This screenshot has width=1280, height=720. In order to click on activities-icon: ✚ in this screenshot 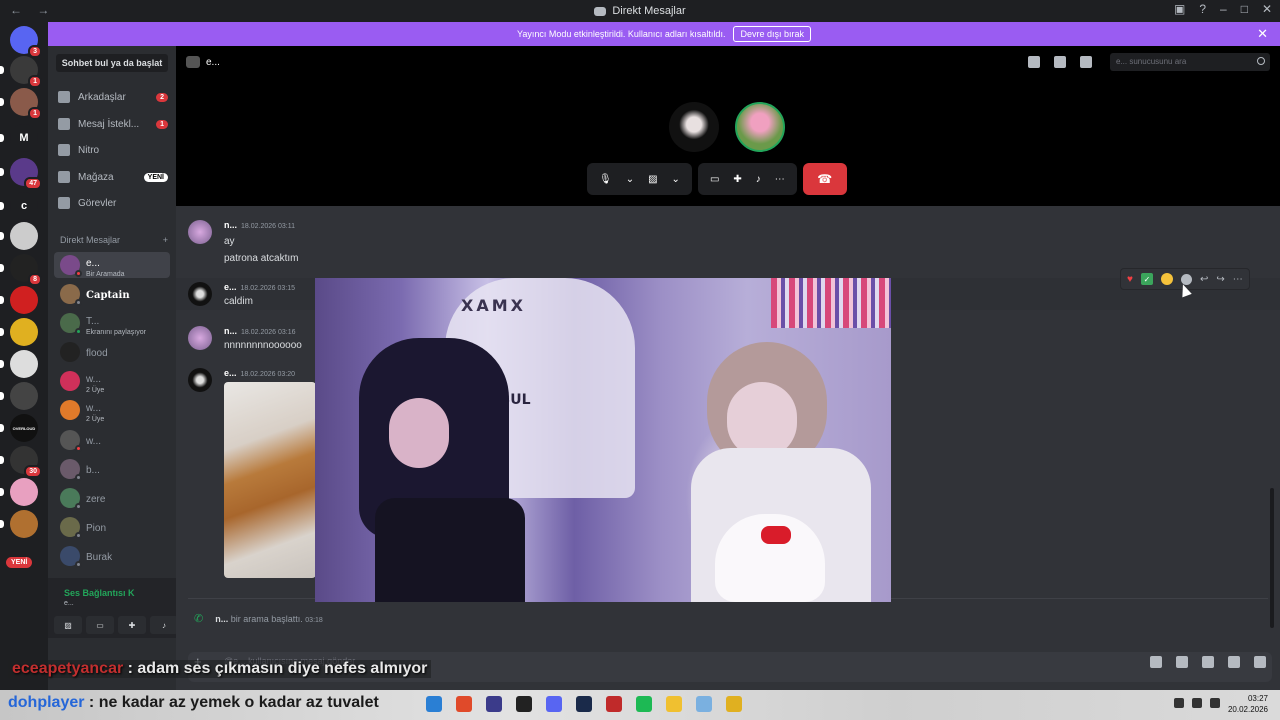, I will do `click(132, 625)`.